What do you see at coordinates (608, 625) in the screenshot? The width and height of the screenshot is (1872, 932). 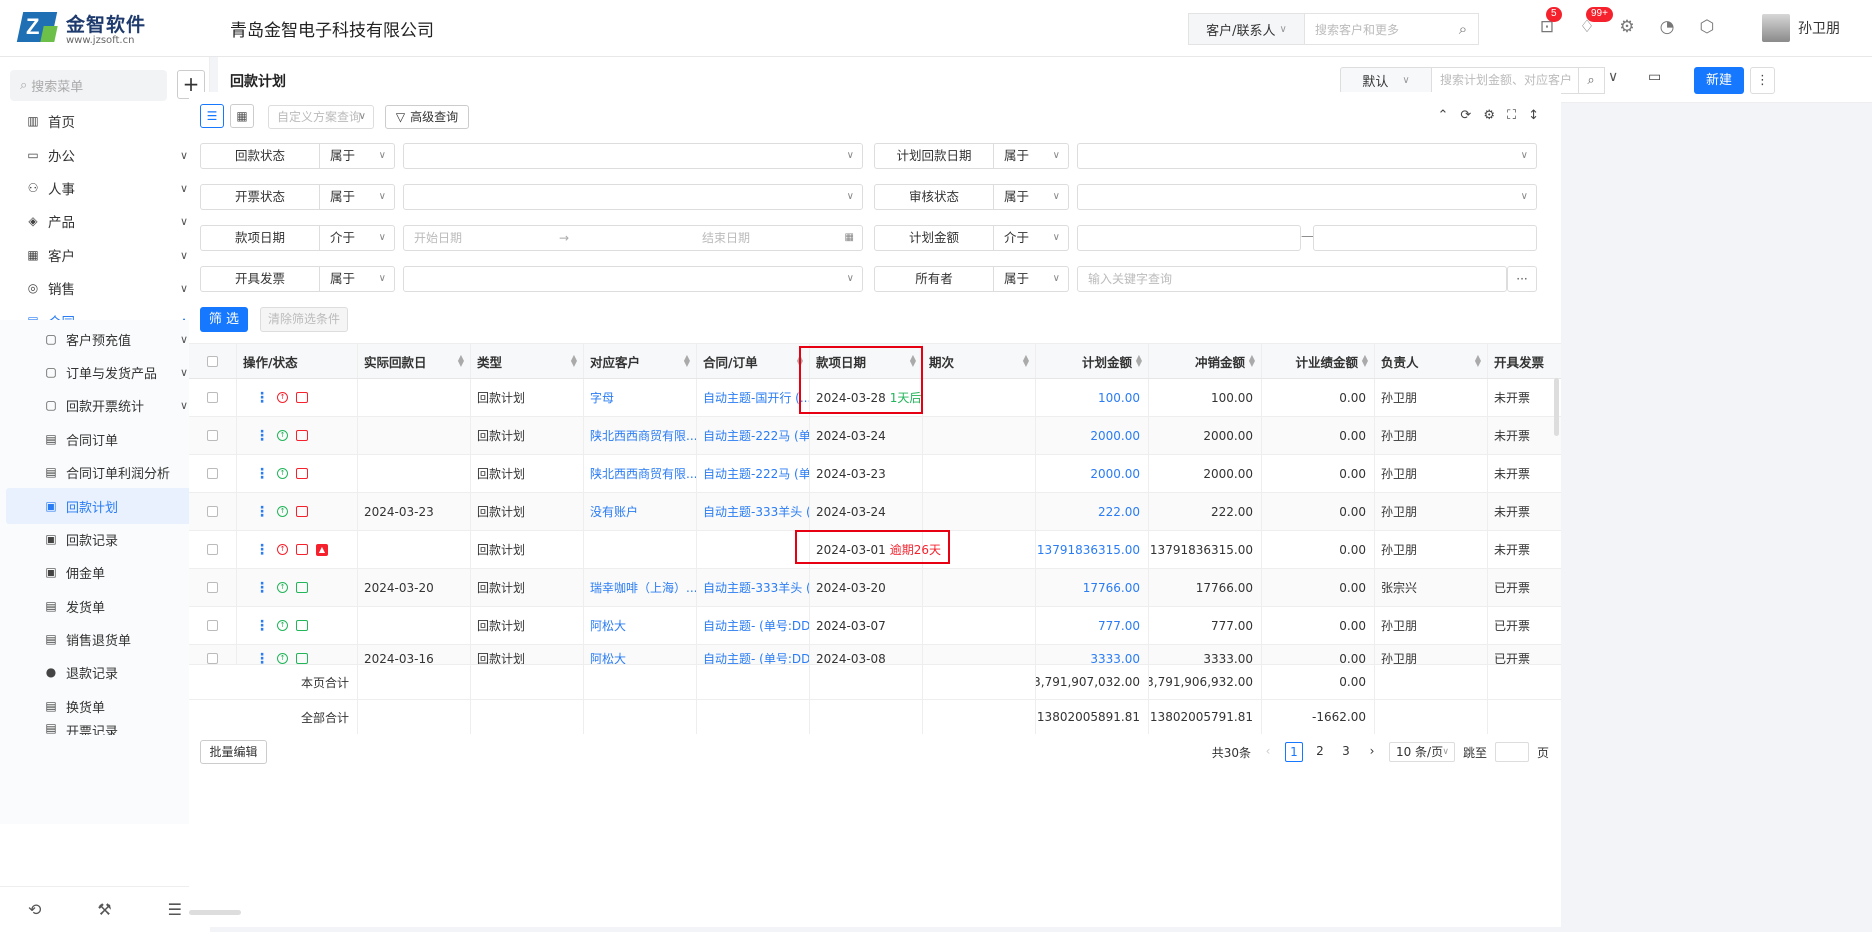 I see `cell-customer: 阿松大` at bounding box center [608, 625].